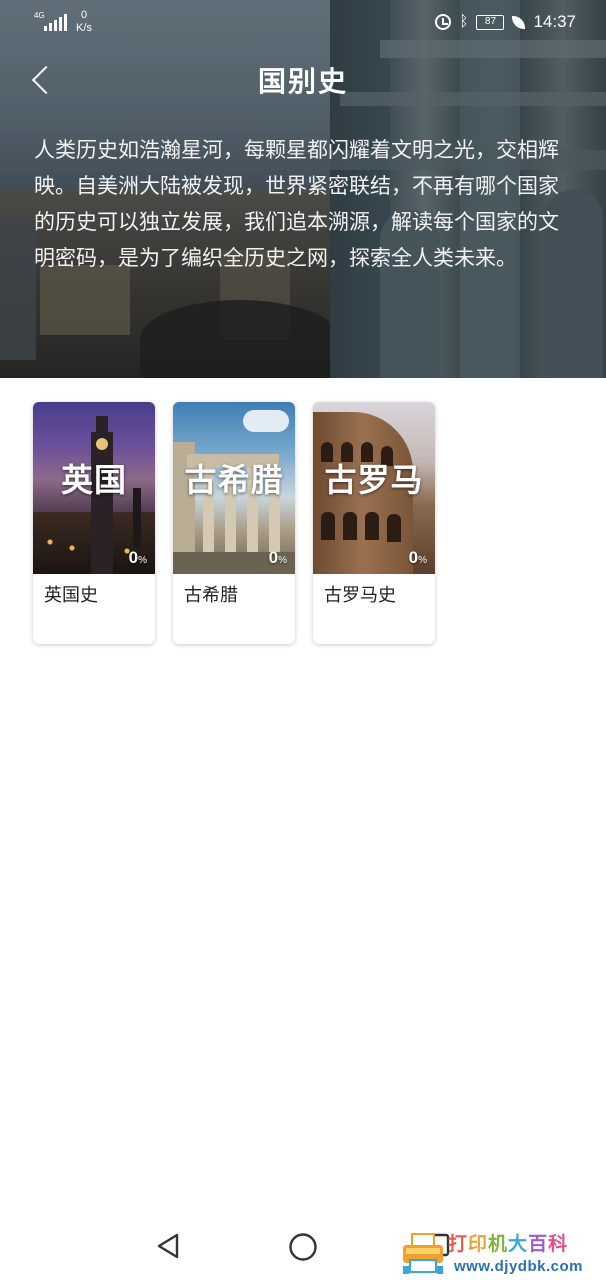 This screenshot has height=1280, width=606. What do you see at coordinates (518, 1266) in the screenshot?
I see `watermark-url: www.djydbk.com` at bounding box center [518, 1266].